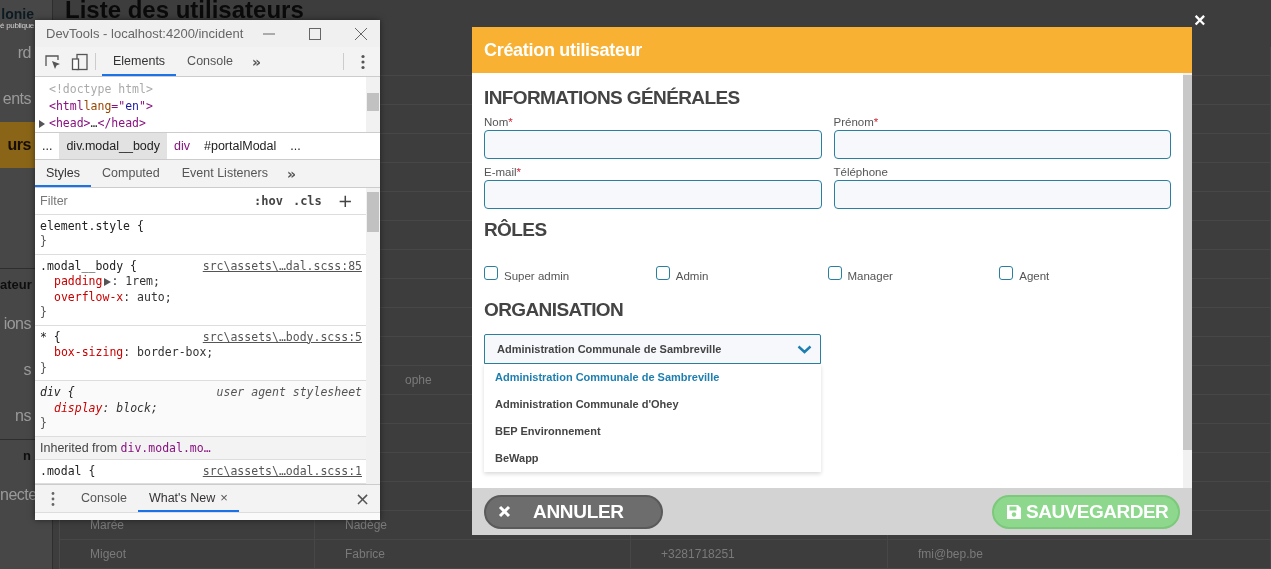 This screenshot has width=1271, height=569. What do you see at coordinates (612, 98) in the screenshot?
I see `section-heading: INFORMATIONS GÉNÉRALES` at bounding box center [612, 98].